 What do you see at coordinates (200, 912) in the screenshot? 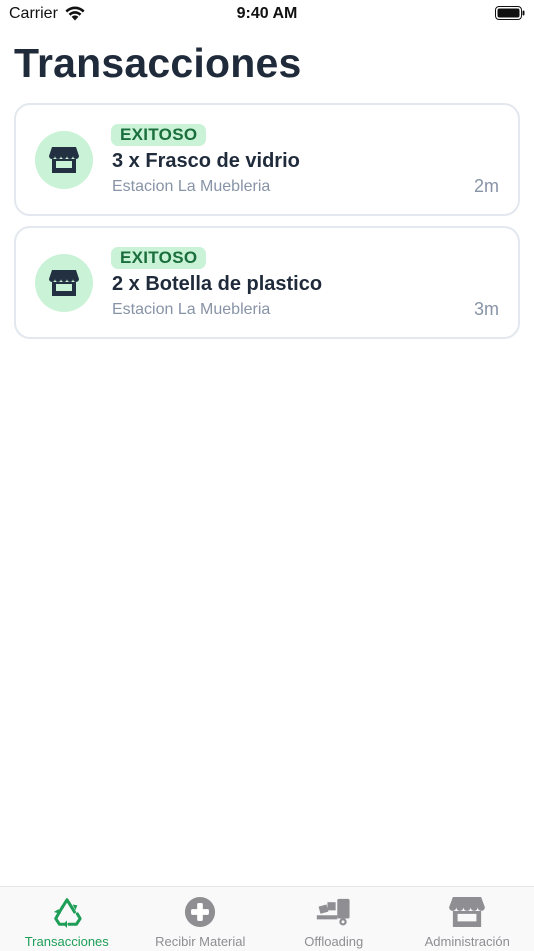
I see `plus-circle-icon` at bounding box center [200, 912].